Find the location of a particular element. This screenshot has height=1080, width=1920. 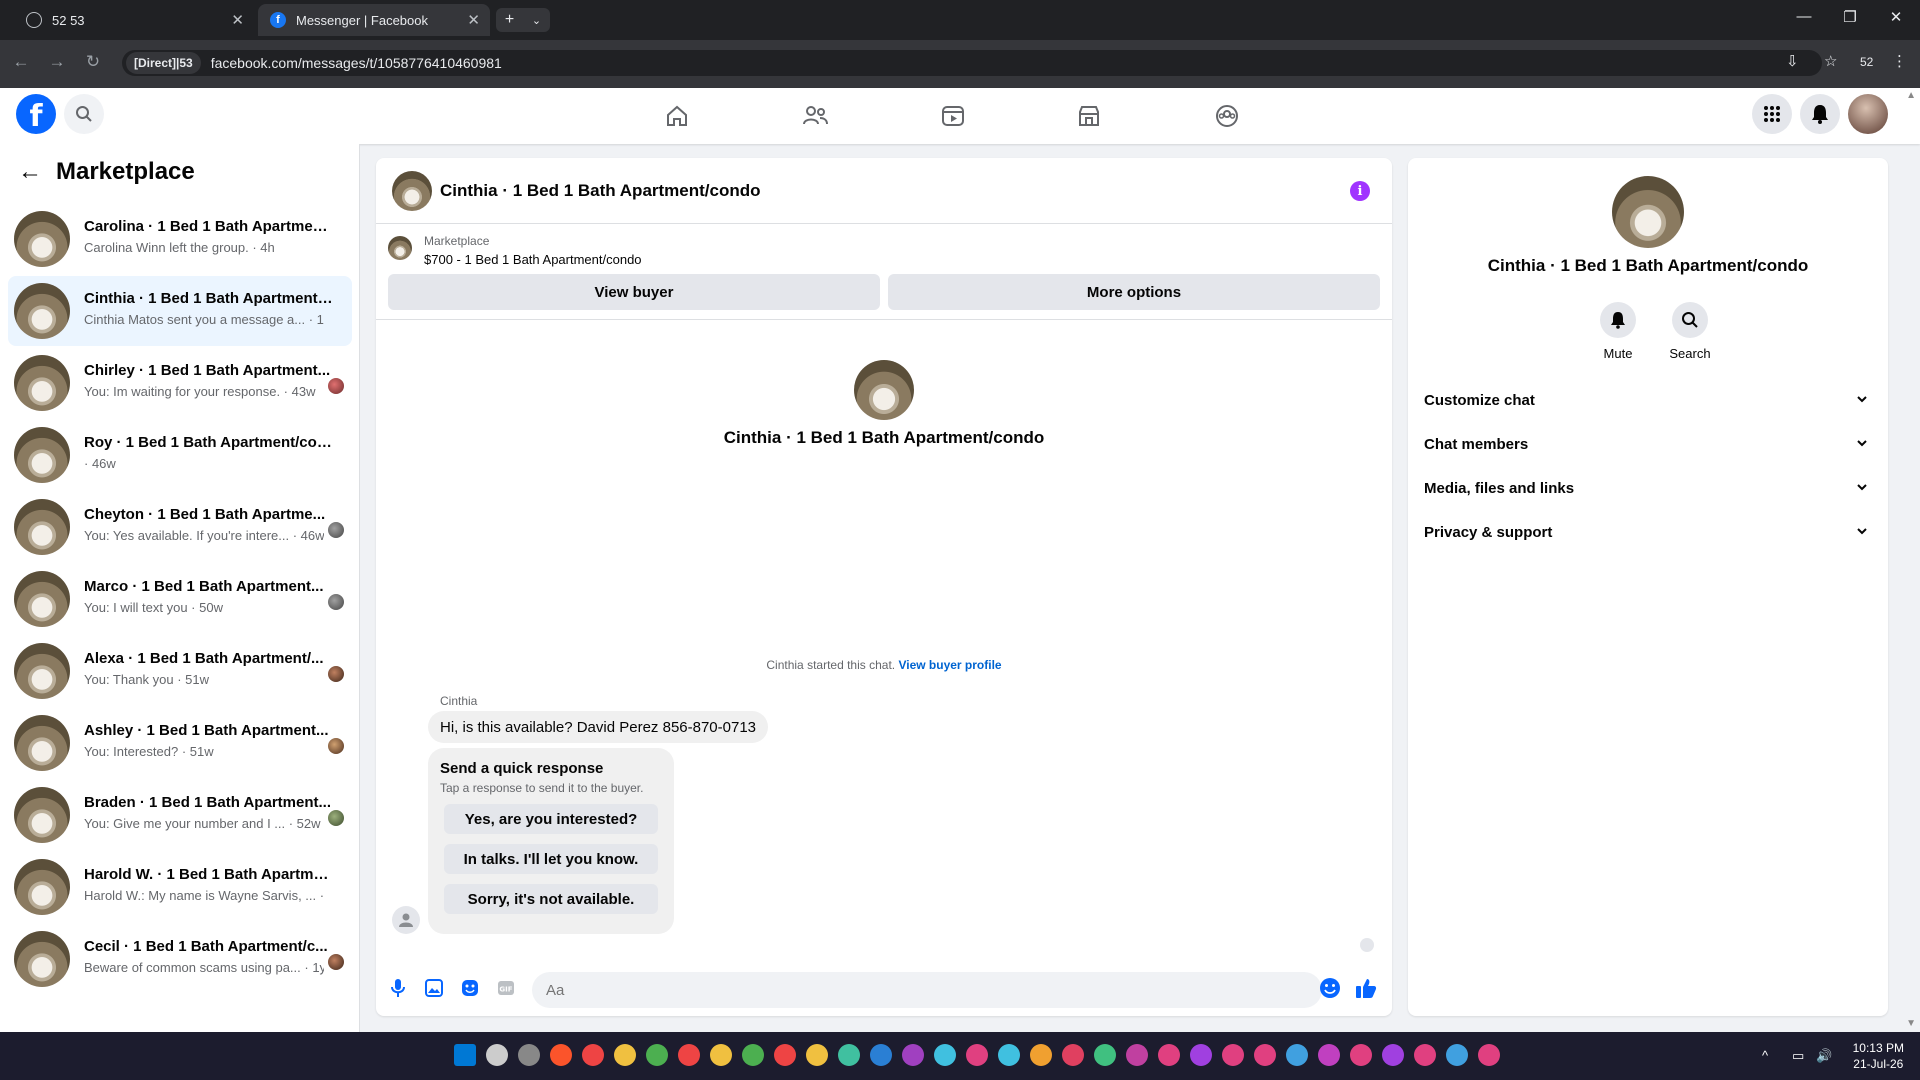

chat-avatar is located at coordinates (412, 191).